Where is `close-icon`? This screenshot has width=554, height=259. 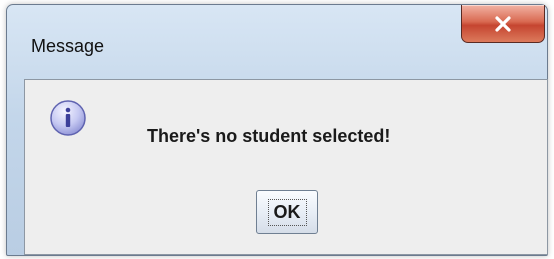 close-icon is located at coordinates (503, 23).